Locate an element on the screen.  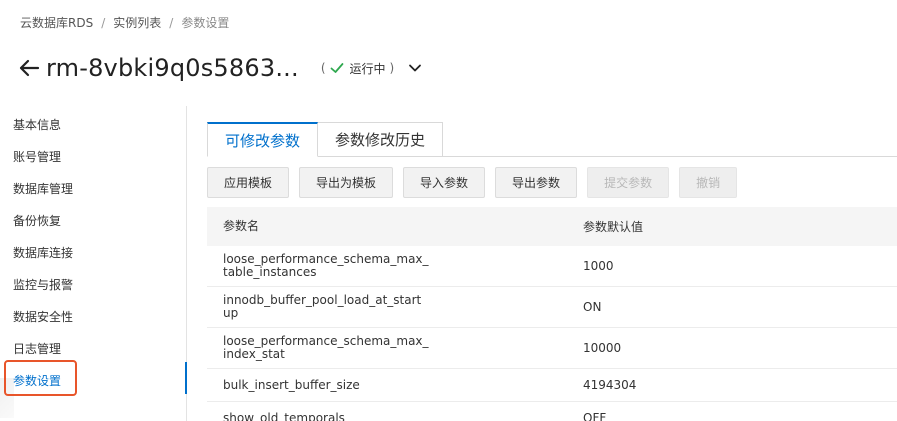
check-icon is located at coordinates (337, 68).